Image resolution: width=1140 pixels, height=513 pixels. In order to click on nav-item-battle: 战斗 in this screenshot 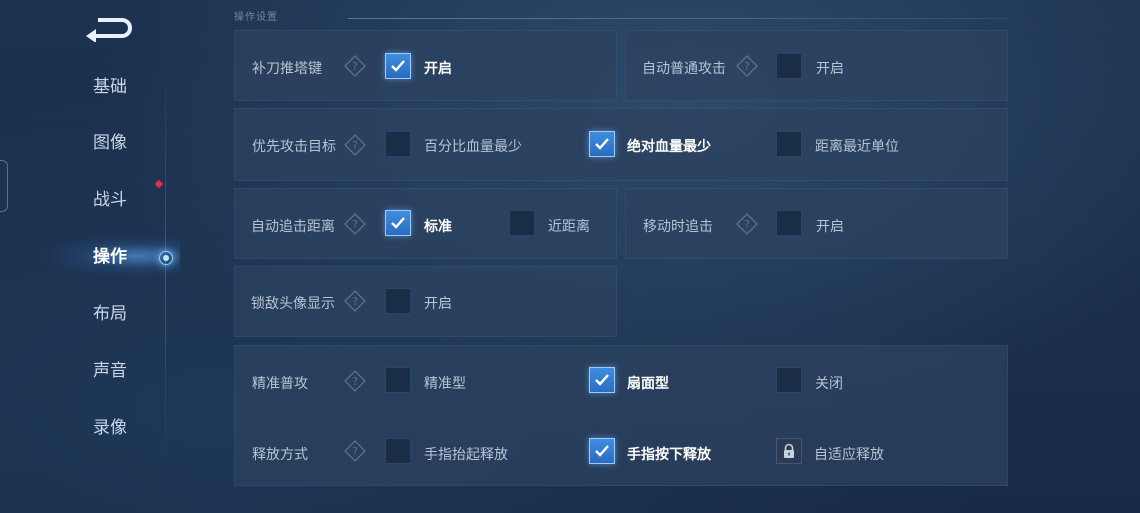, I will do `click(110, 200)`.